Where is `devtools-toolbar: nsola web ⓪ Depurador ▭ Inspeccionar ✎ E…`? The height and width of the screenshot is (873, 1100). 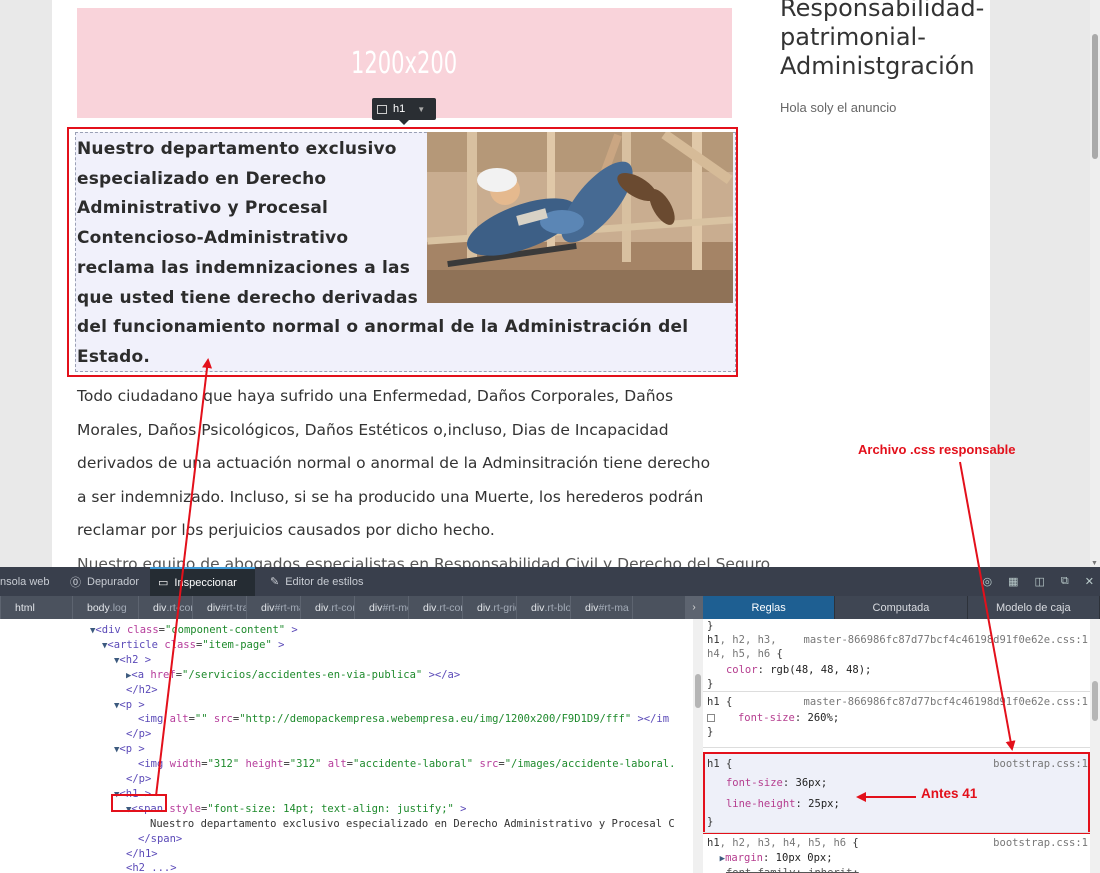
devtools-toolbar: nsola web ⓪ Depurador ▭ Inspeccionar ✎ E… is located at coordinates (550, 581).